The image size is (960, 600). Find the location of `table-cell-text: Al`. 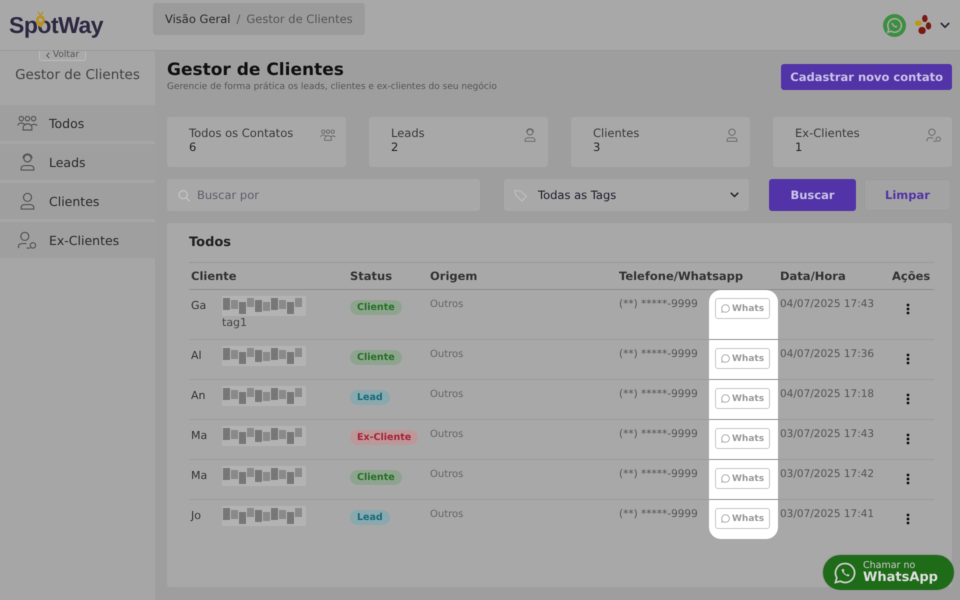

table-cell-text: Al is located at coordinates (197, 355).